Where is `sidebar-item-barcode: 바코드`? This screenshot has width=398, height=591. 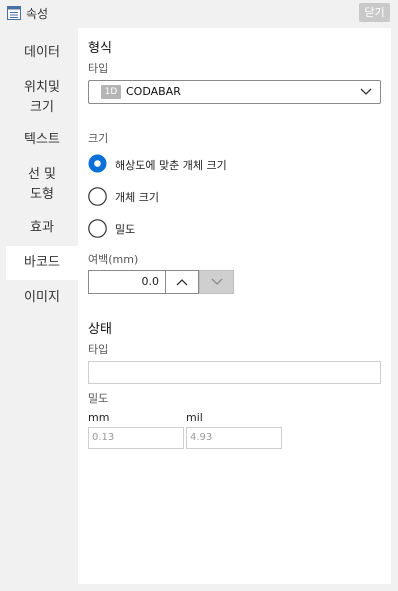
sidebar-item-barcode: 바코드 is located at coordinates (42, 263).